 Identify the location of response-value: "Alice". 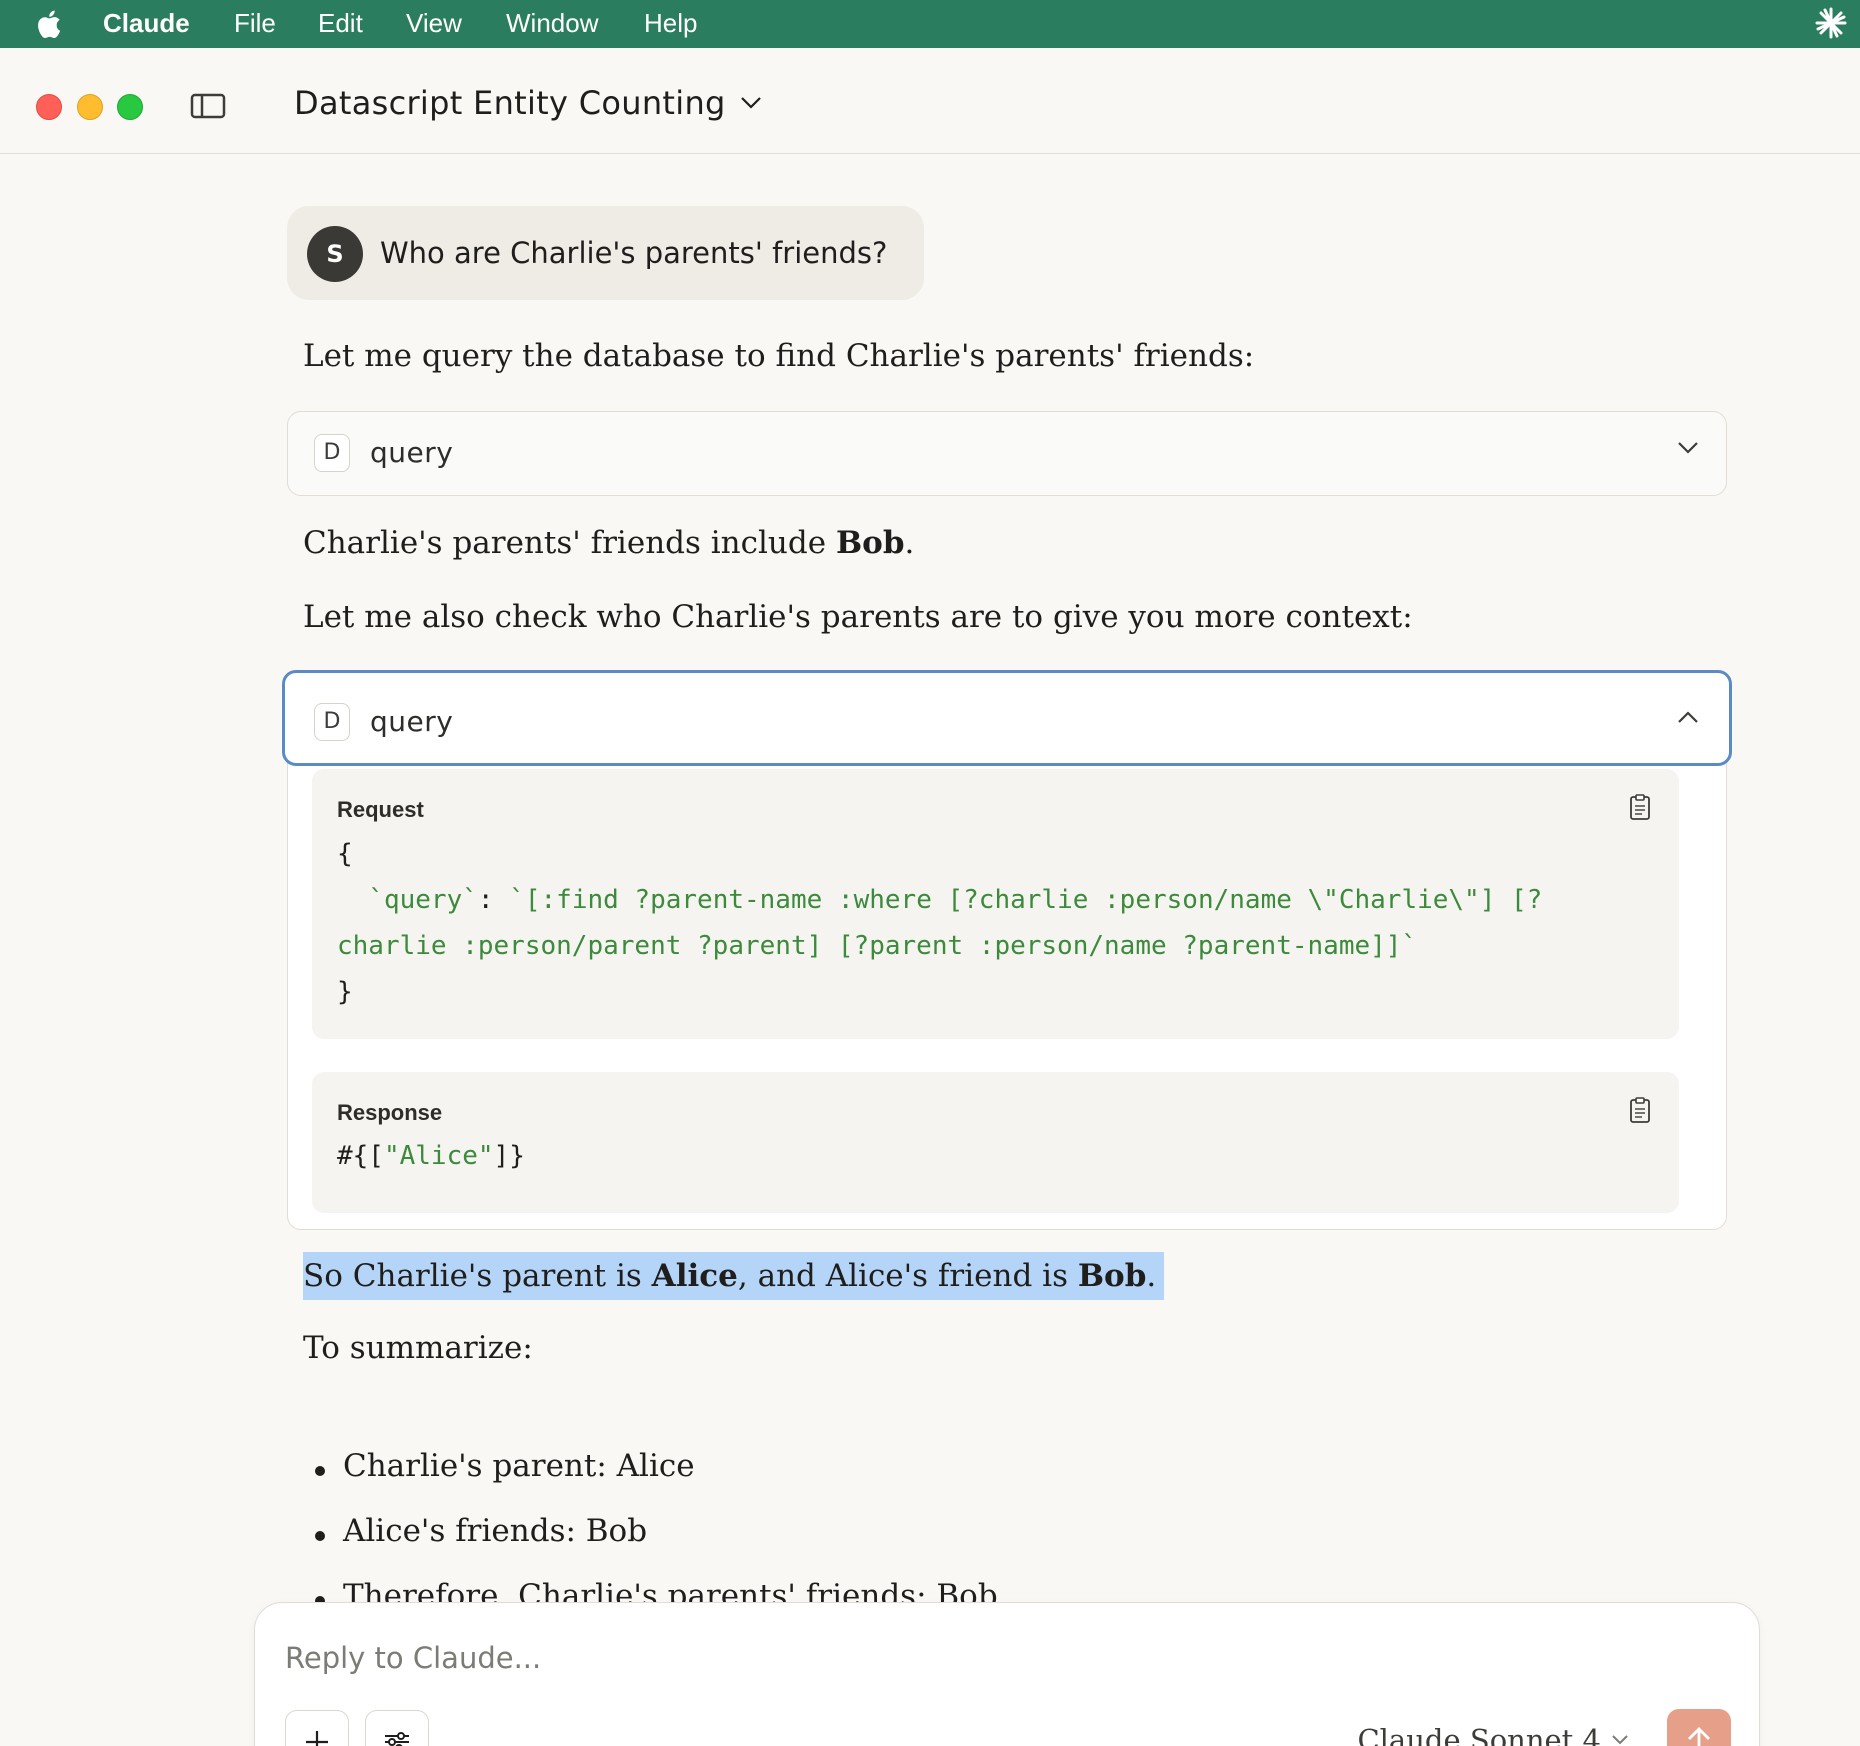
(438, 1156).